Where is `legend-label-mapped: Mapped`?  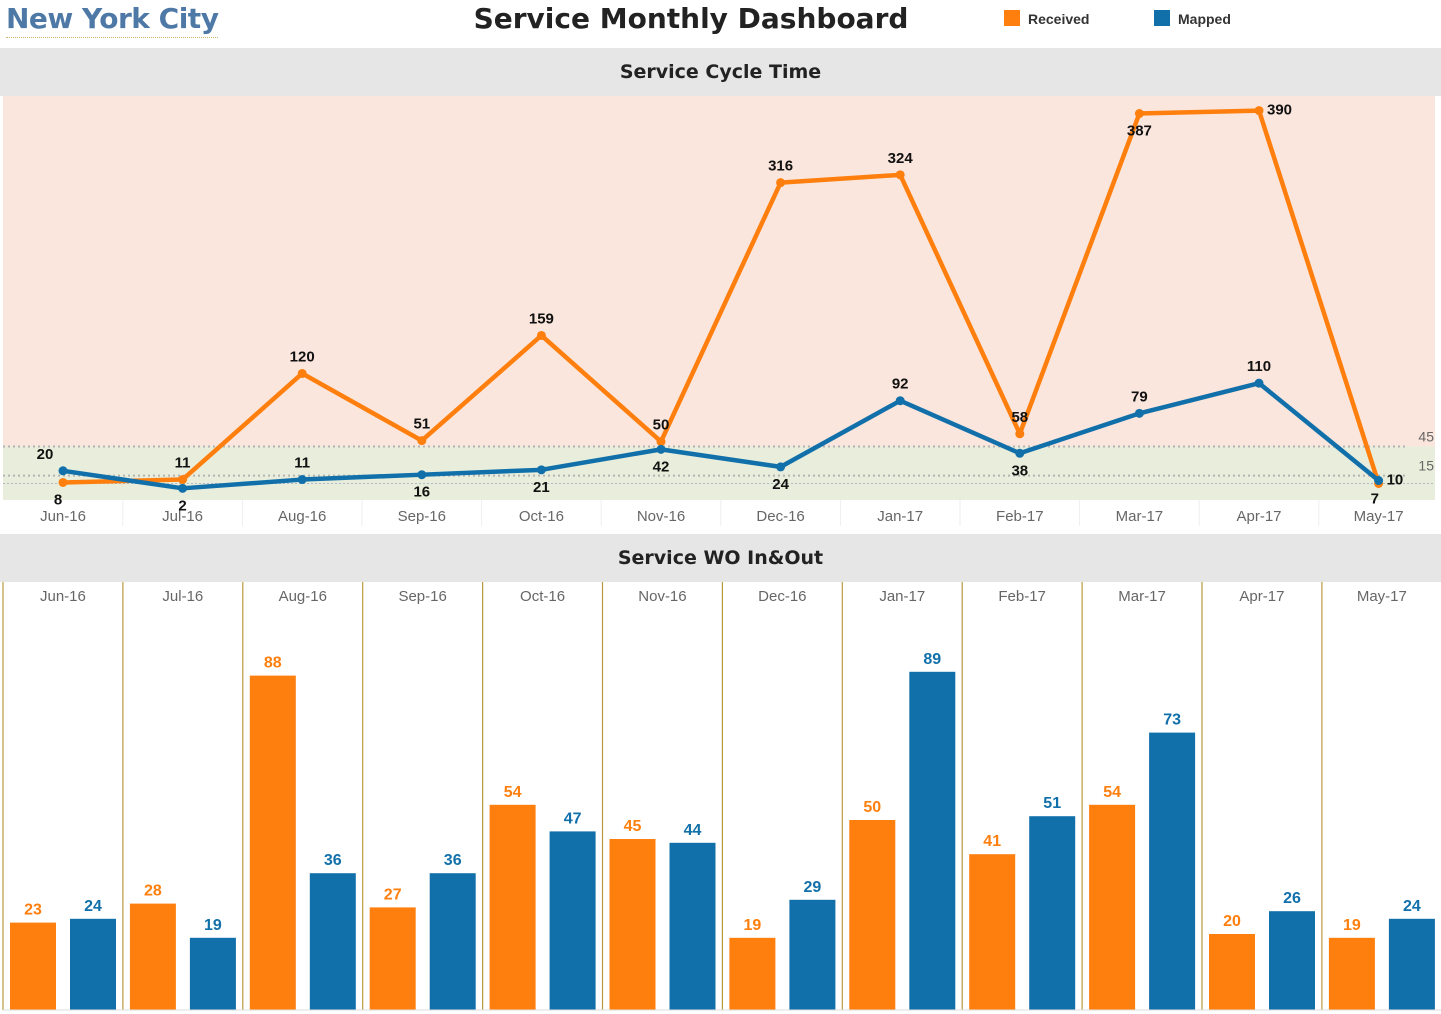
legend-label-mapped: Mapped is located at coordinates (1204, 19).